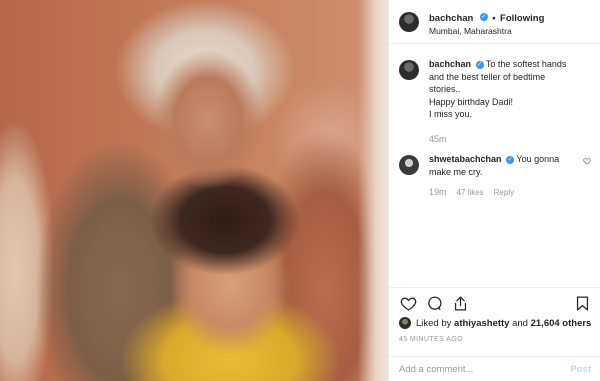 Image resolution: width=600 pixels, height=381 pixels. Describe the element at coordinates (582, 304) in the screenshot. I see `bookmark-icon` at that location.